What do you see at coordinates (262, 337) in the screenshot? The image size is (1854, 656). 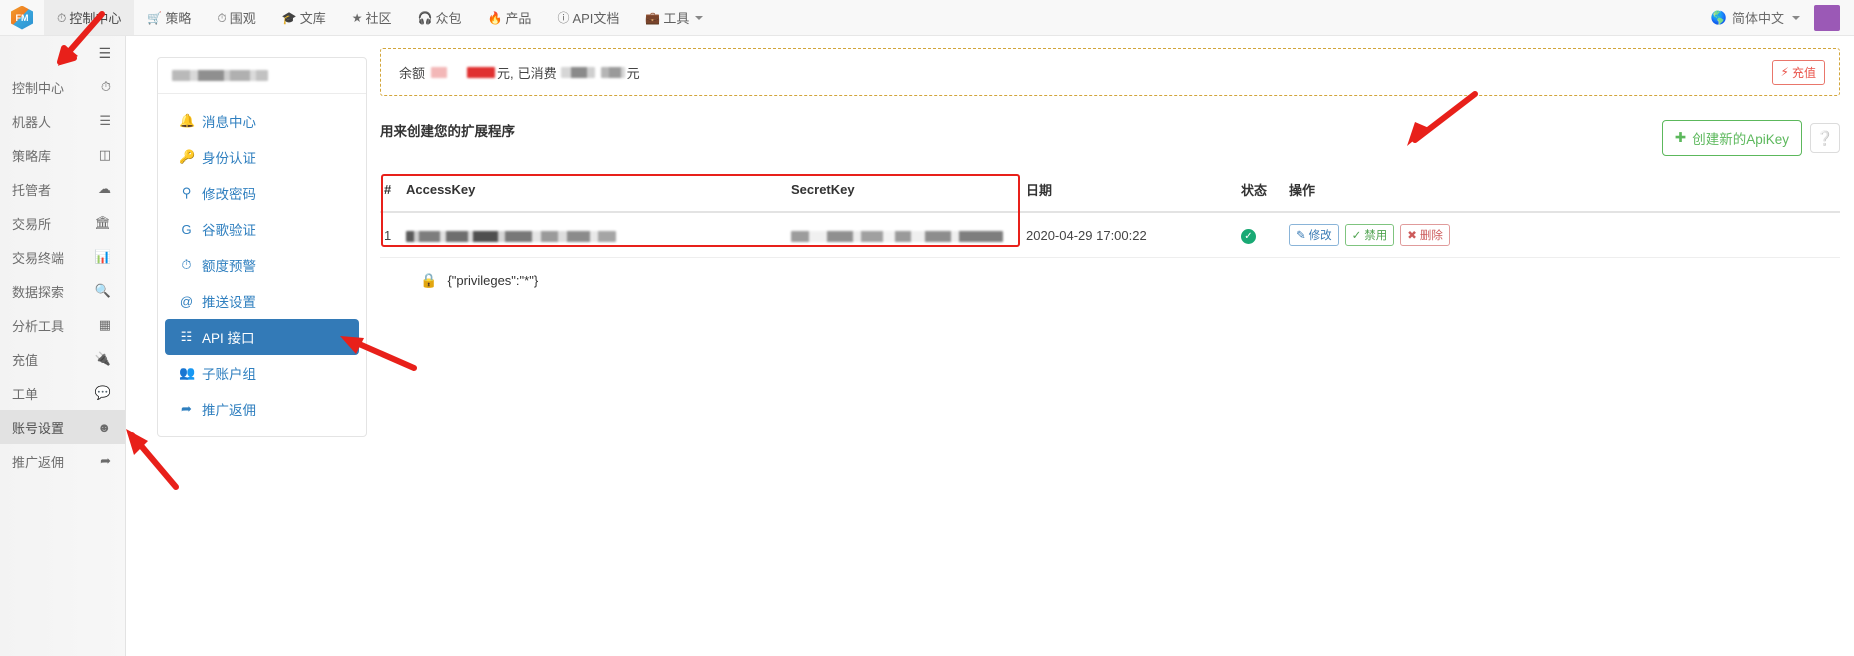 I see `submenu-item-api-interface: ☷ API 接口` at bounding box center [262, 337].